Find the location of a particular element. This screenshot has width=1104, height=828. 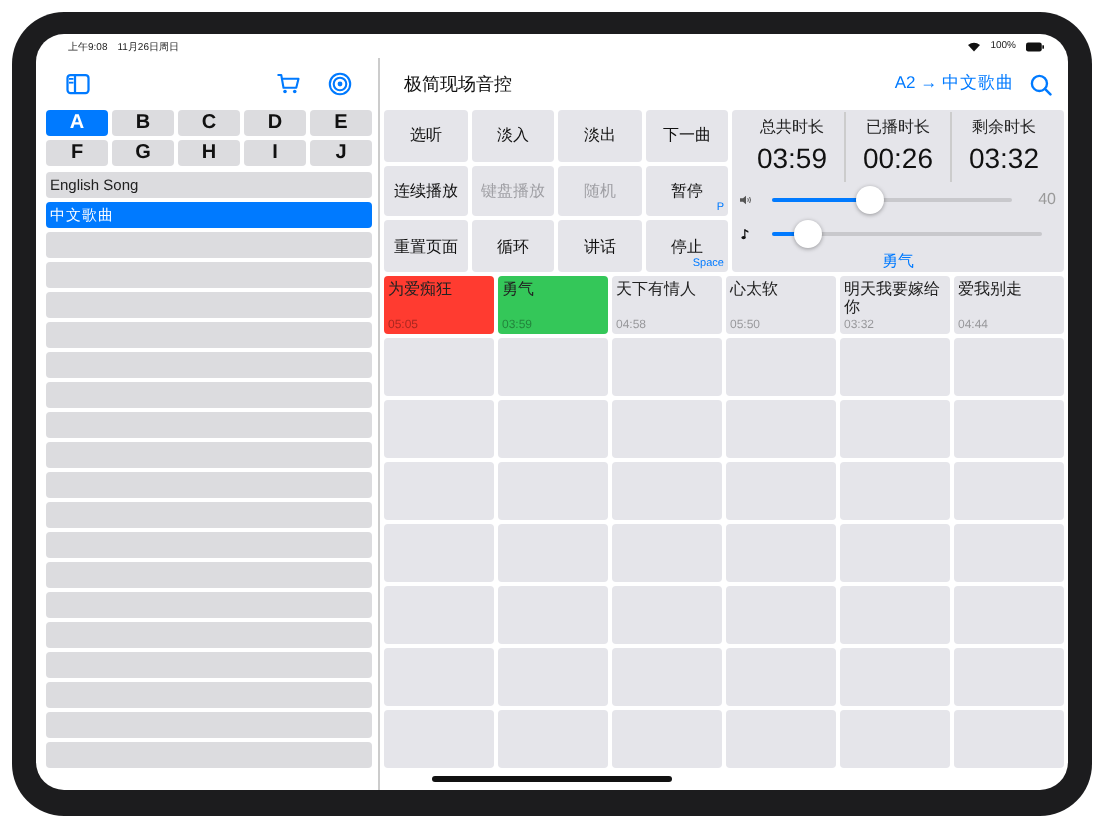

control-button: 循环 is located at coordinates (512, 246).